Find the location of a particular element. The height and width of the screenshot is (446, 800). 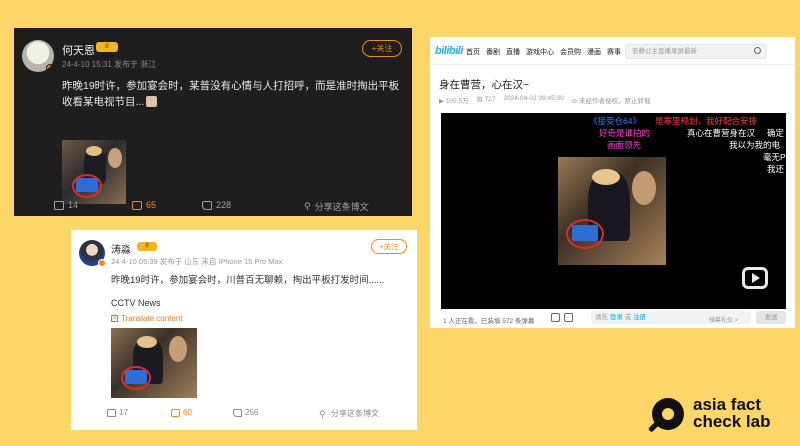

danmaku-comment: 画面领先 is located at coordinates (624, 145).